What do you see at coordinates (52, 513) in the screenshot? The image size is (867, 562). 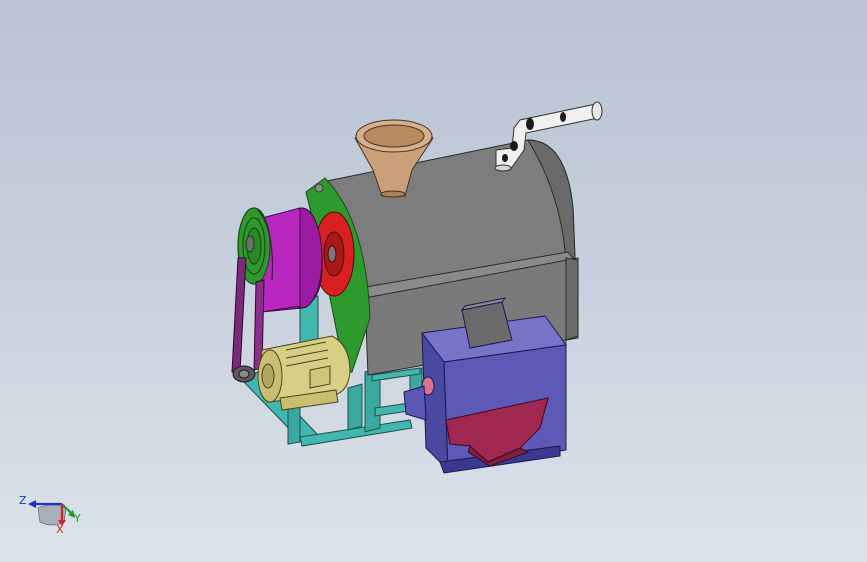 I see `view-orientation-triad: Z Y X` at bounding box center [52, 513].